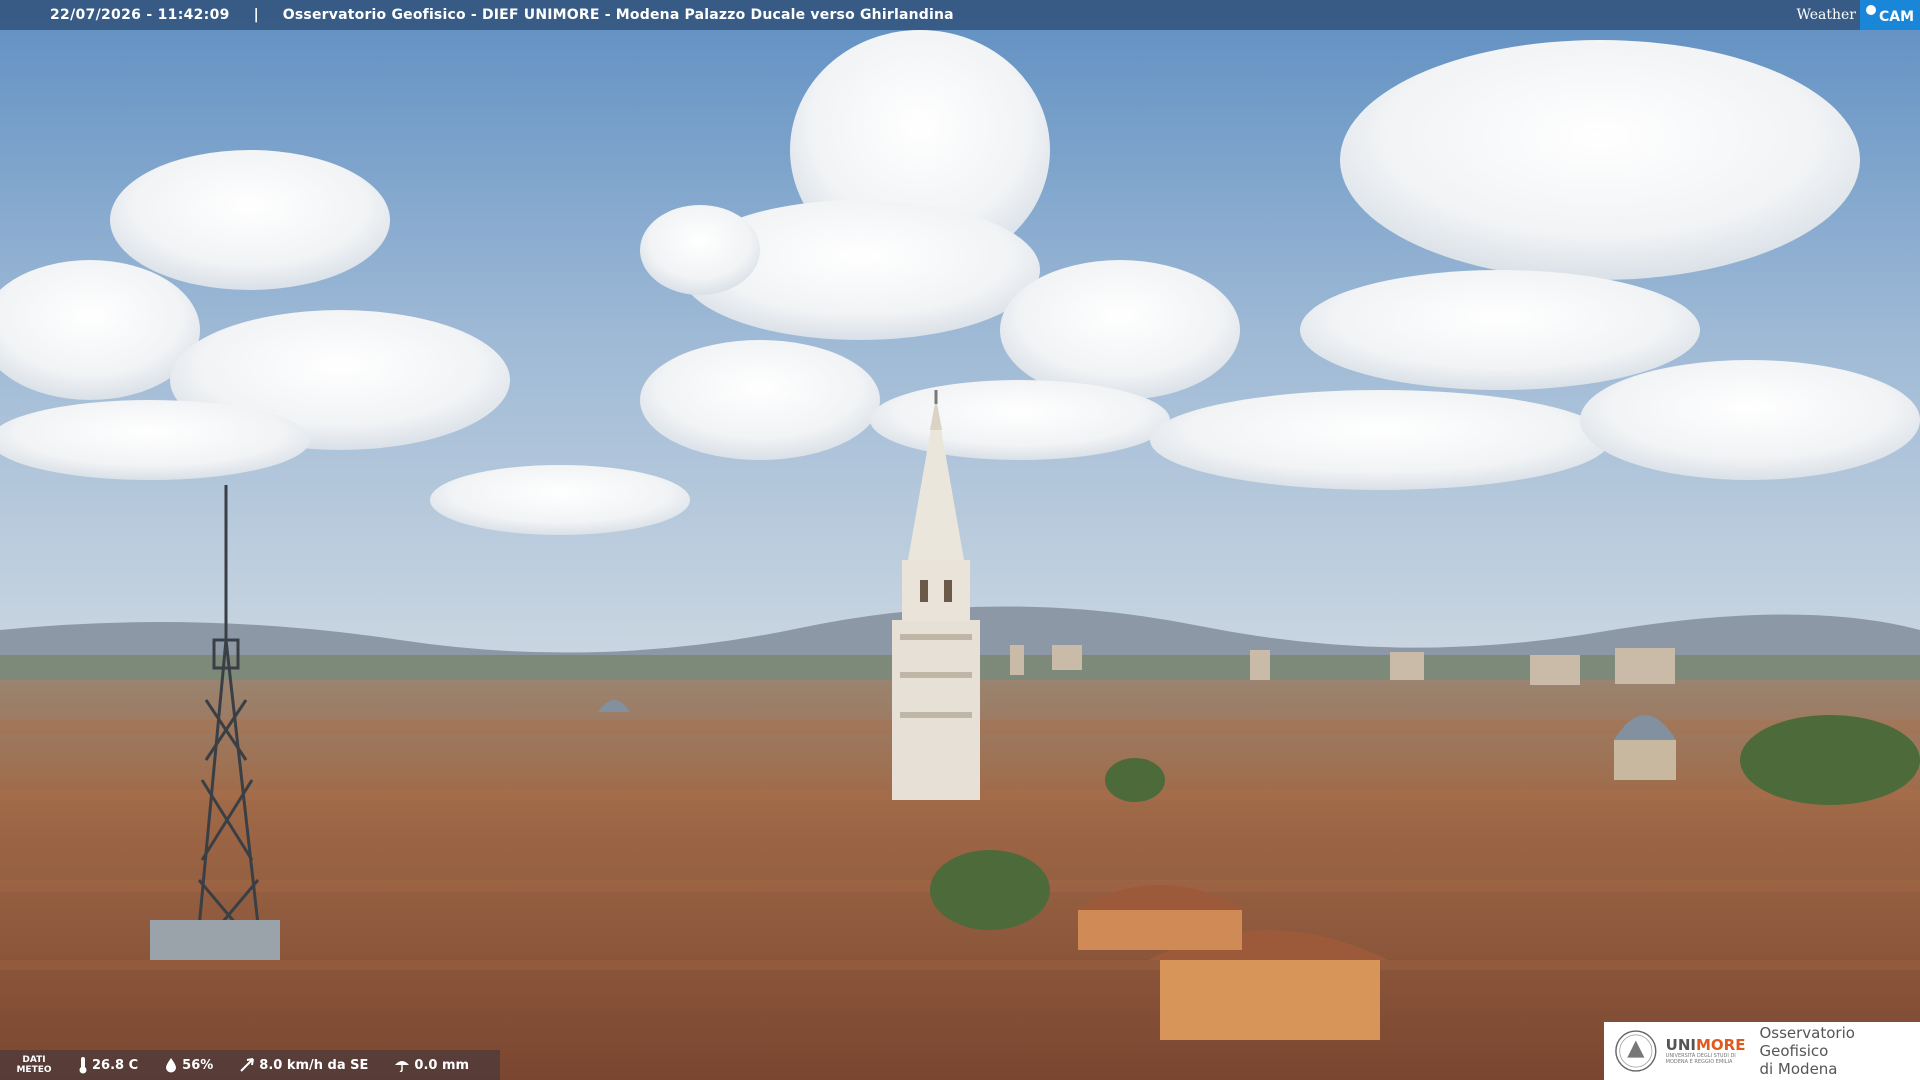 This screenshot has height=1080, width=1920. I want to click on meteo-label-line1: DATI, so click(34, 1060).